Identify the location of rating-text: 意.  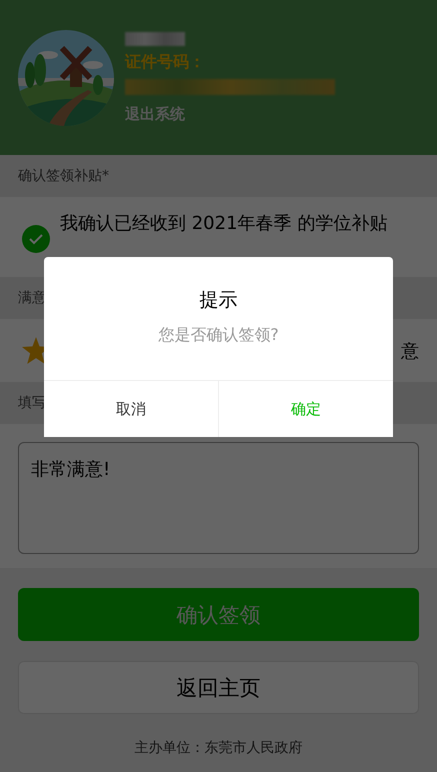
(410, 351).